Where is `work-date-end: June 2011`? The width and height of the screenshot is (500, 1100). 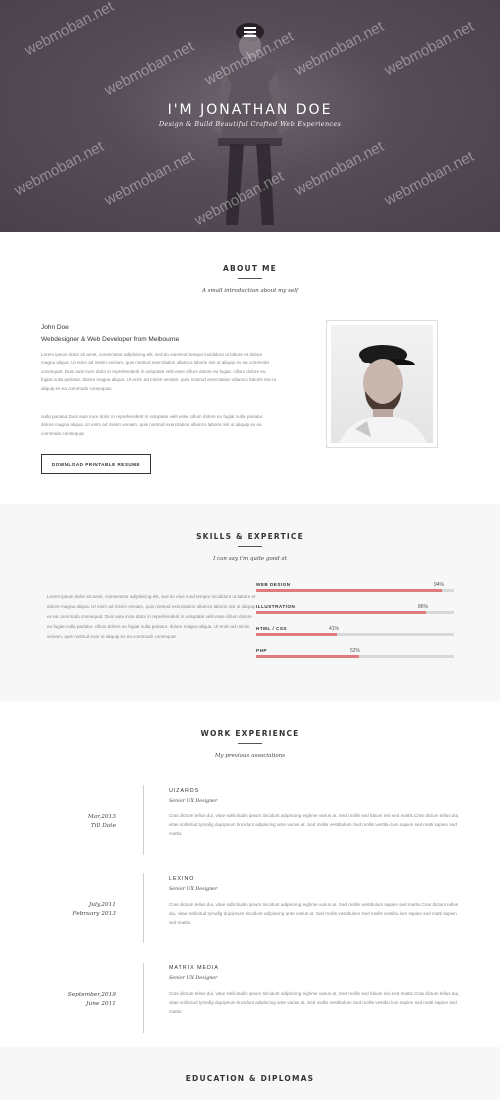 work-date-end: June 2011 is located at coordinates (101, 1003).